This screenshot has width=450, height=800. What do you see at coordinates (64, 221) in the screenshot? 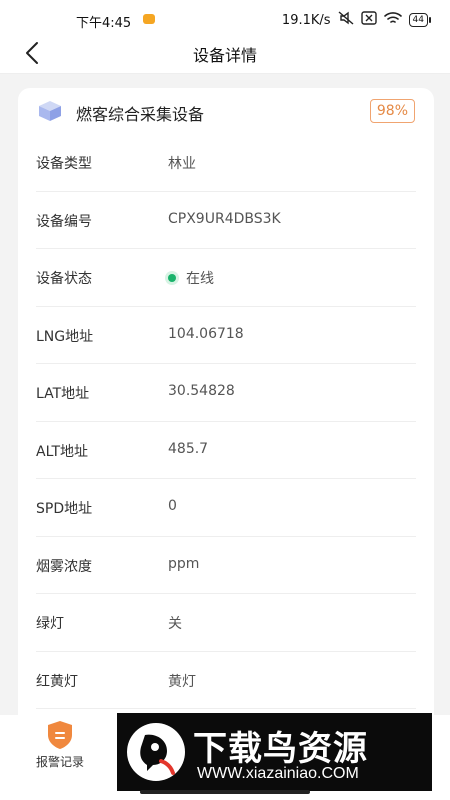
I see `field-label: 设备编号` at bounding box center [64, 221].